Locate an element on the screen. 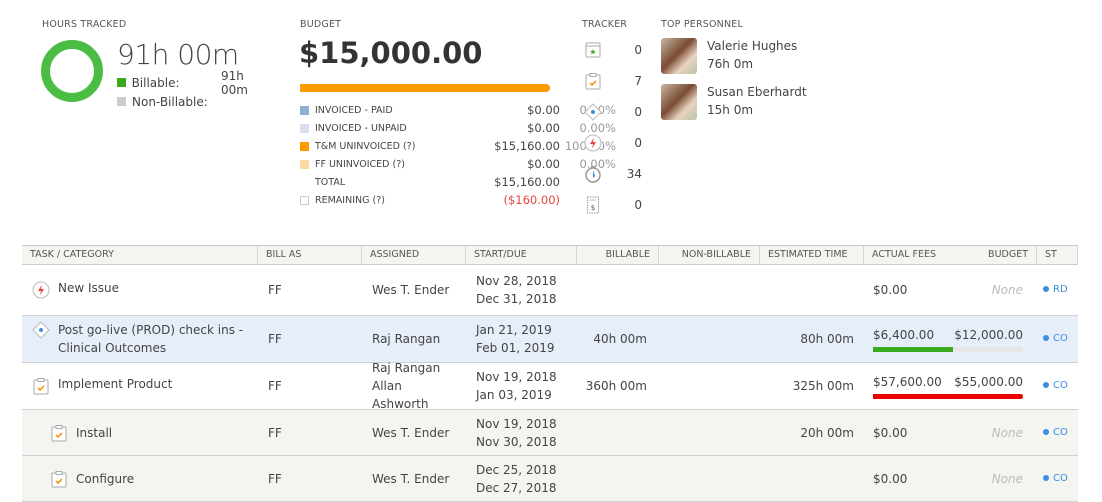  estimated-time: 80h 00m is located at coordinates (827, 339).